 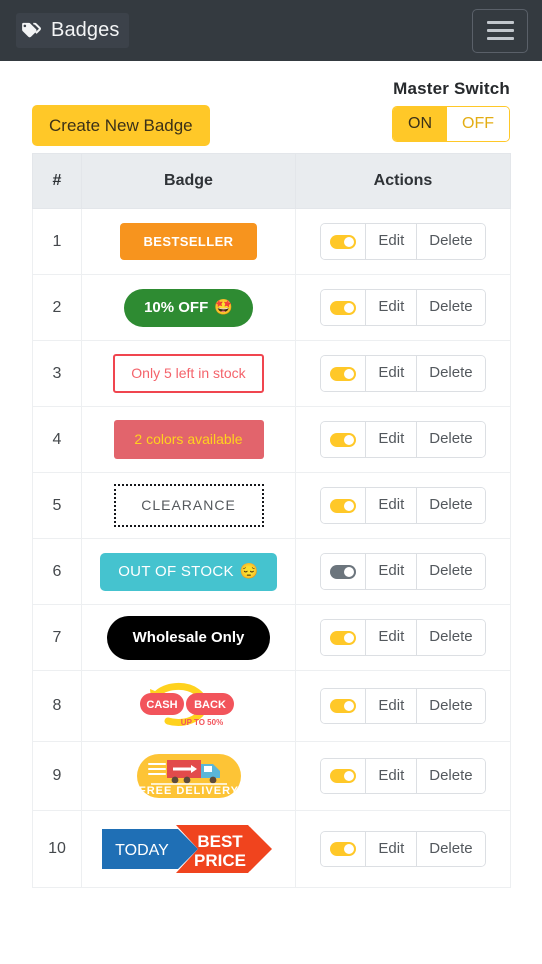 What do you see at coordinates (201, 722) in the screenshot?
I see `svg-text: UP TO 50%` at bounding box center [201, 722].